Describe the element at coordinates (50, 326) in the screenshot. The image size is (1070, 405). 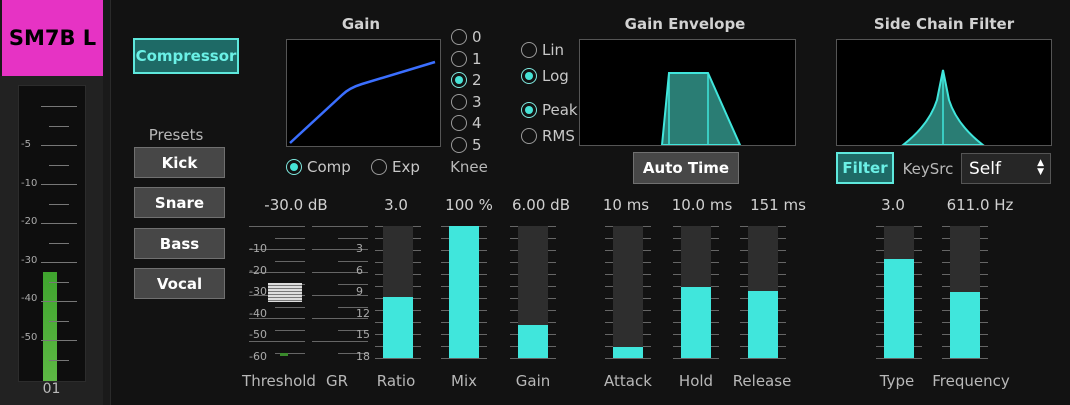
I see `meter-level-fill` at that location.